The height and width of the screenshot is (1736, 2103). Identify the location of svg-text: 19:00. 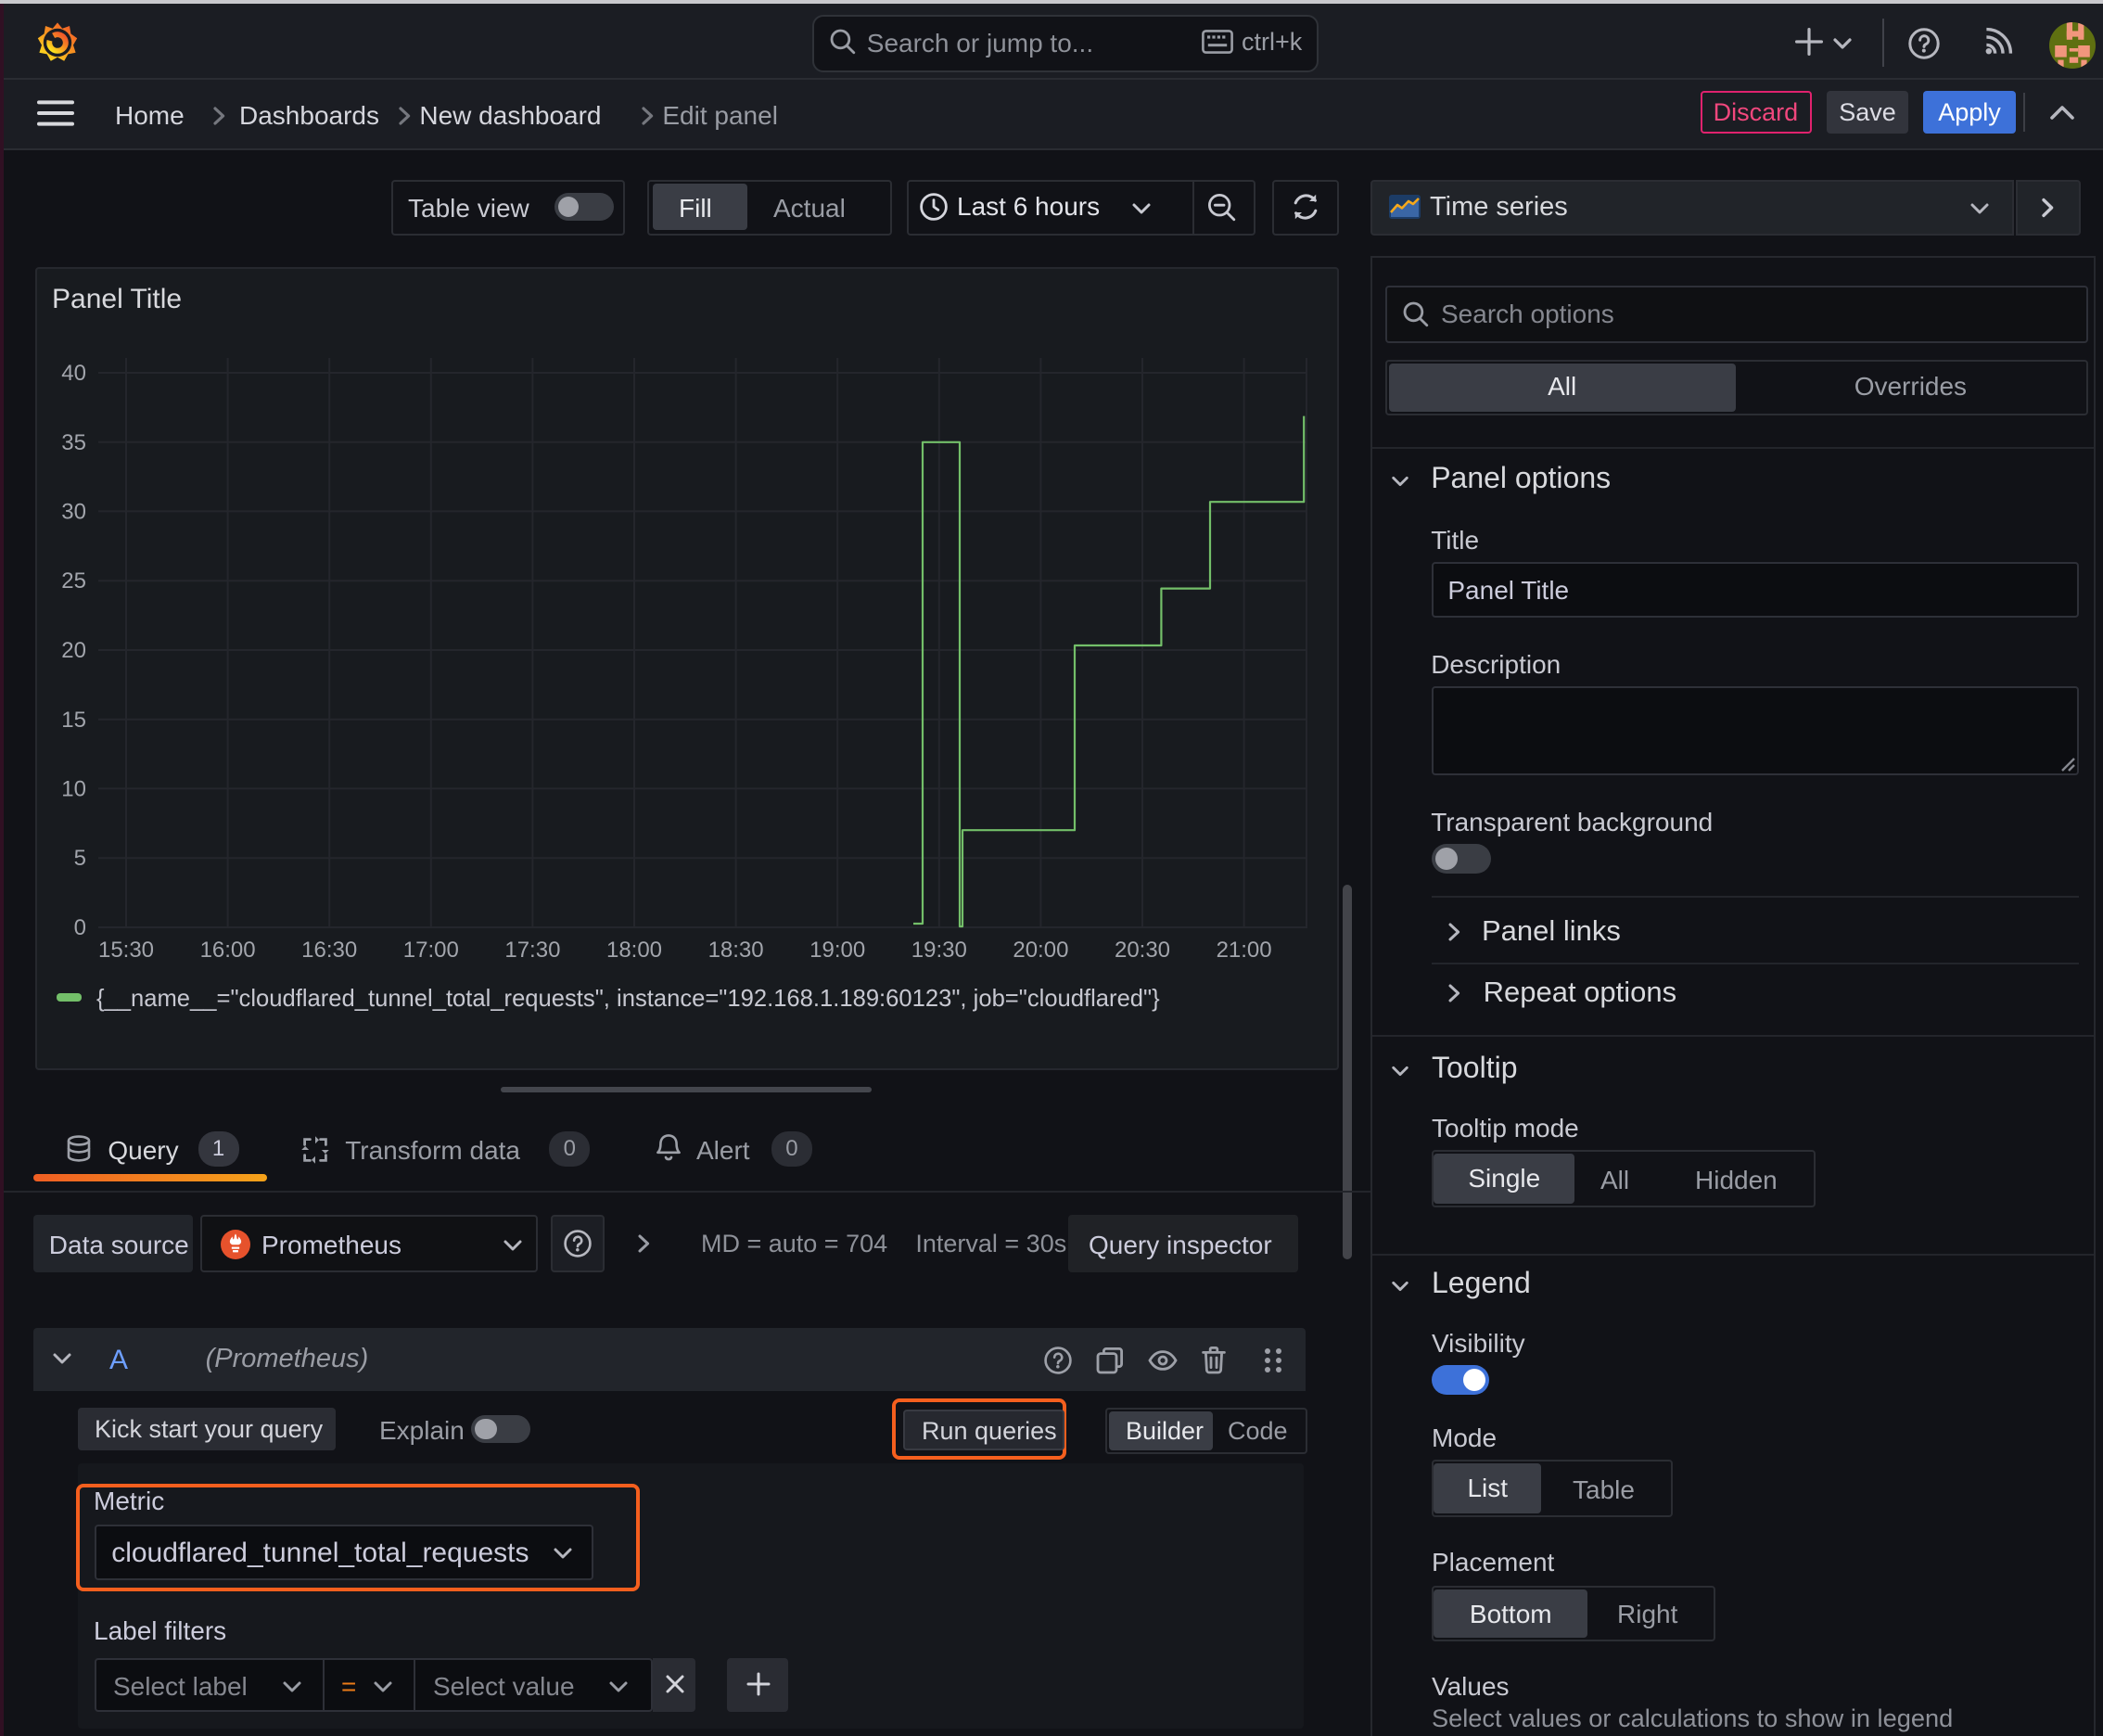
(836, 950).